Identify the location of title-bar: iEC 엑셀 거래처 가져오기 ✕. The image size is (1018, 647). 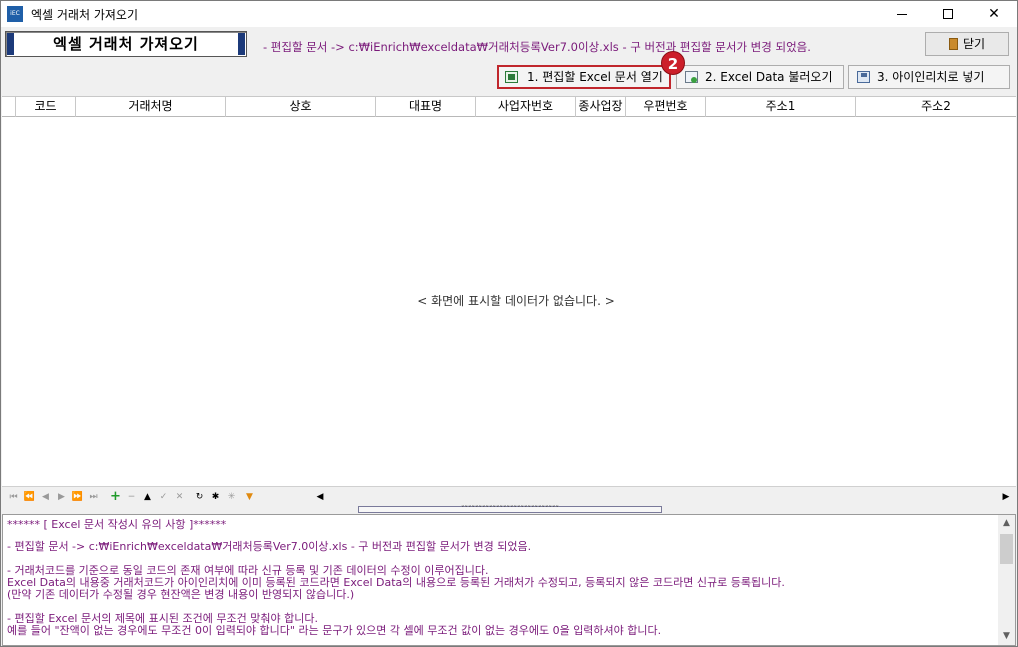
(509, 14).